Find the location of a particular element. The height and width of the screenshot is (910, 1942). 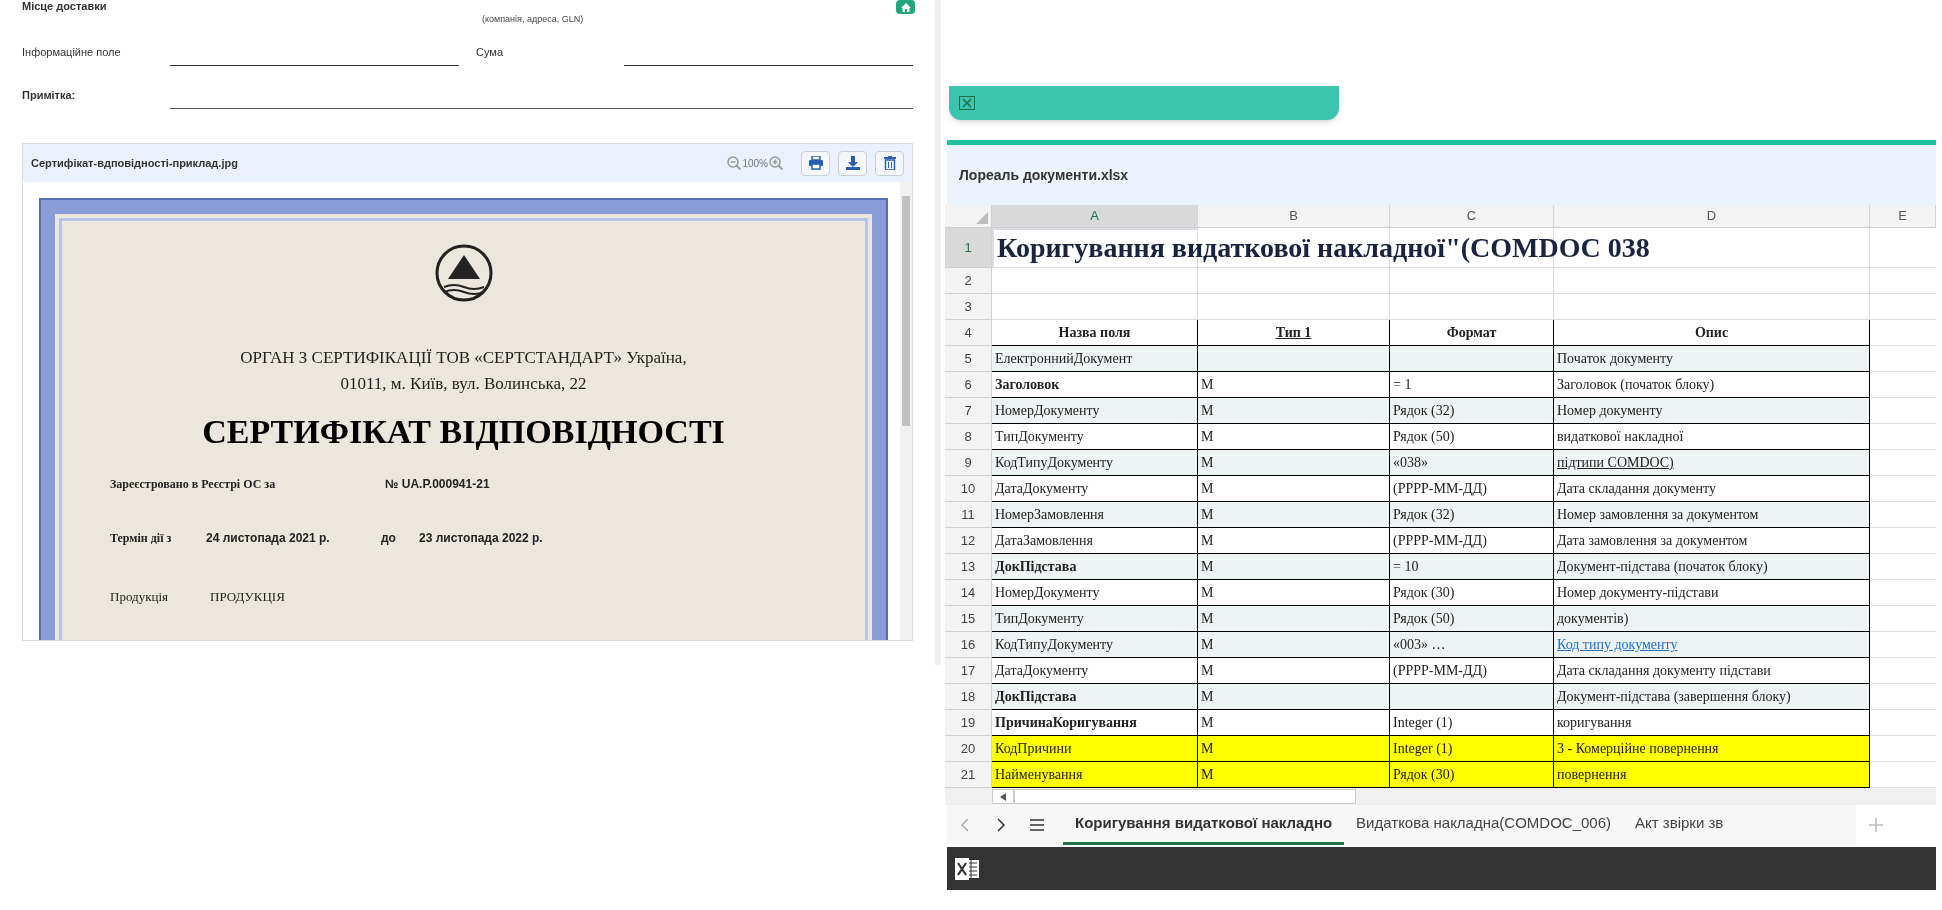

chevron-right-icon is located at coordinates (1001, 825).